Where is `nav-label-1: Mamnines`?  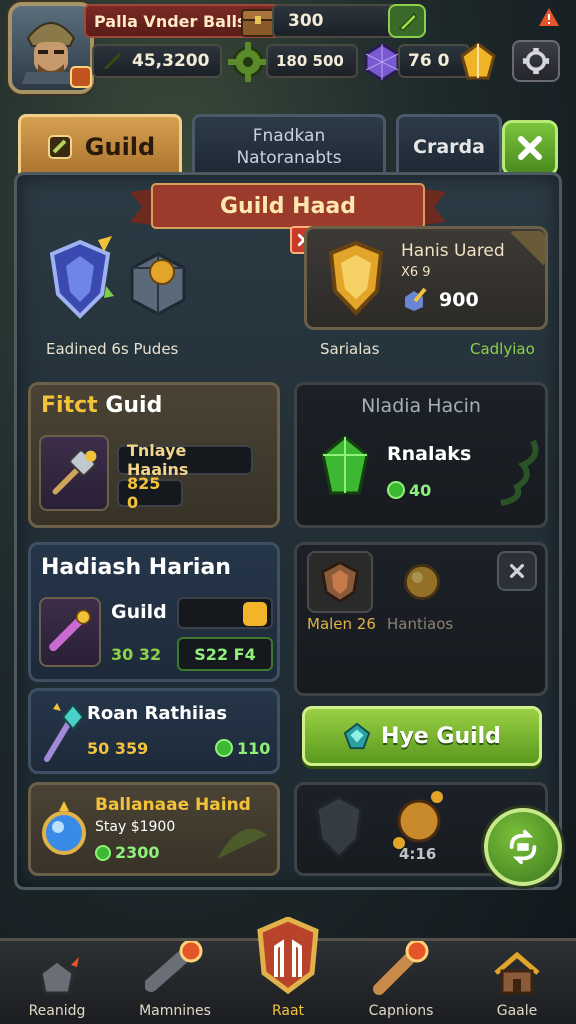 nav-label-1: Mamnines is located at coordinates (175, 1011).